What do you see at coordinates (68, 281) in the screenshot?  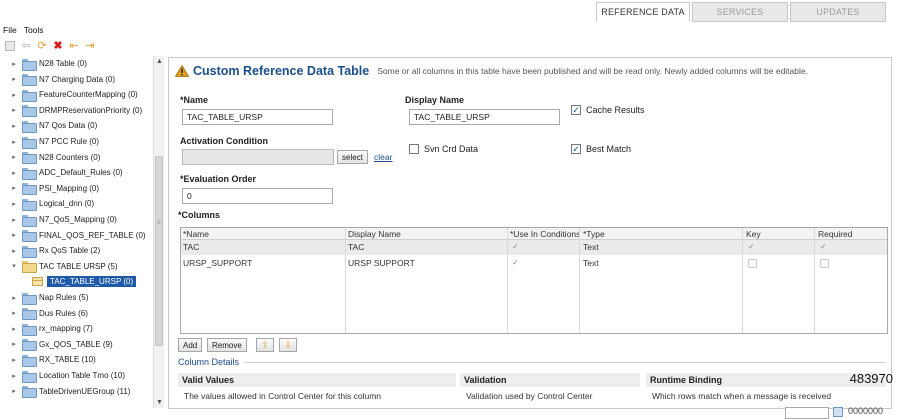 I see `tree-item-selected: TAC_TABLE_URSP (0)` at bounding box center [68, 281].